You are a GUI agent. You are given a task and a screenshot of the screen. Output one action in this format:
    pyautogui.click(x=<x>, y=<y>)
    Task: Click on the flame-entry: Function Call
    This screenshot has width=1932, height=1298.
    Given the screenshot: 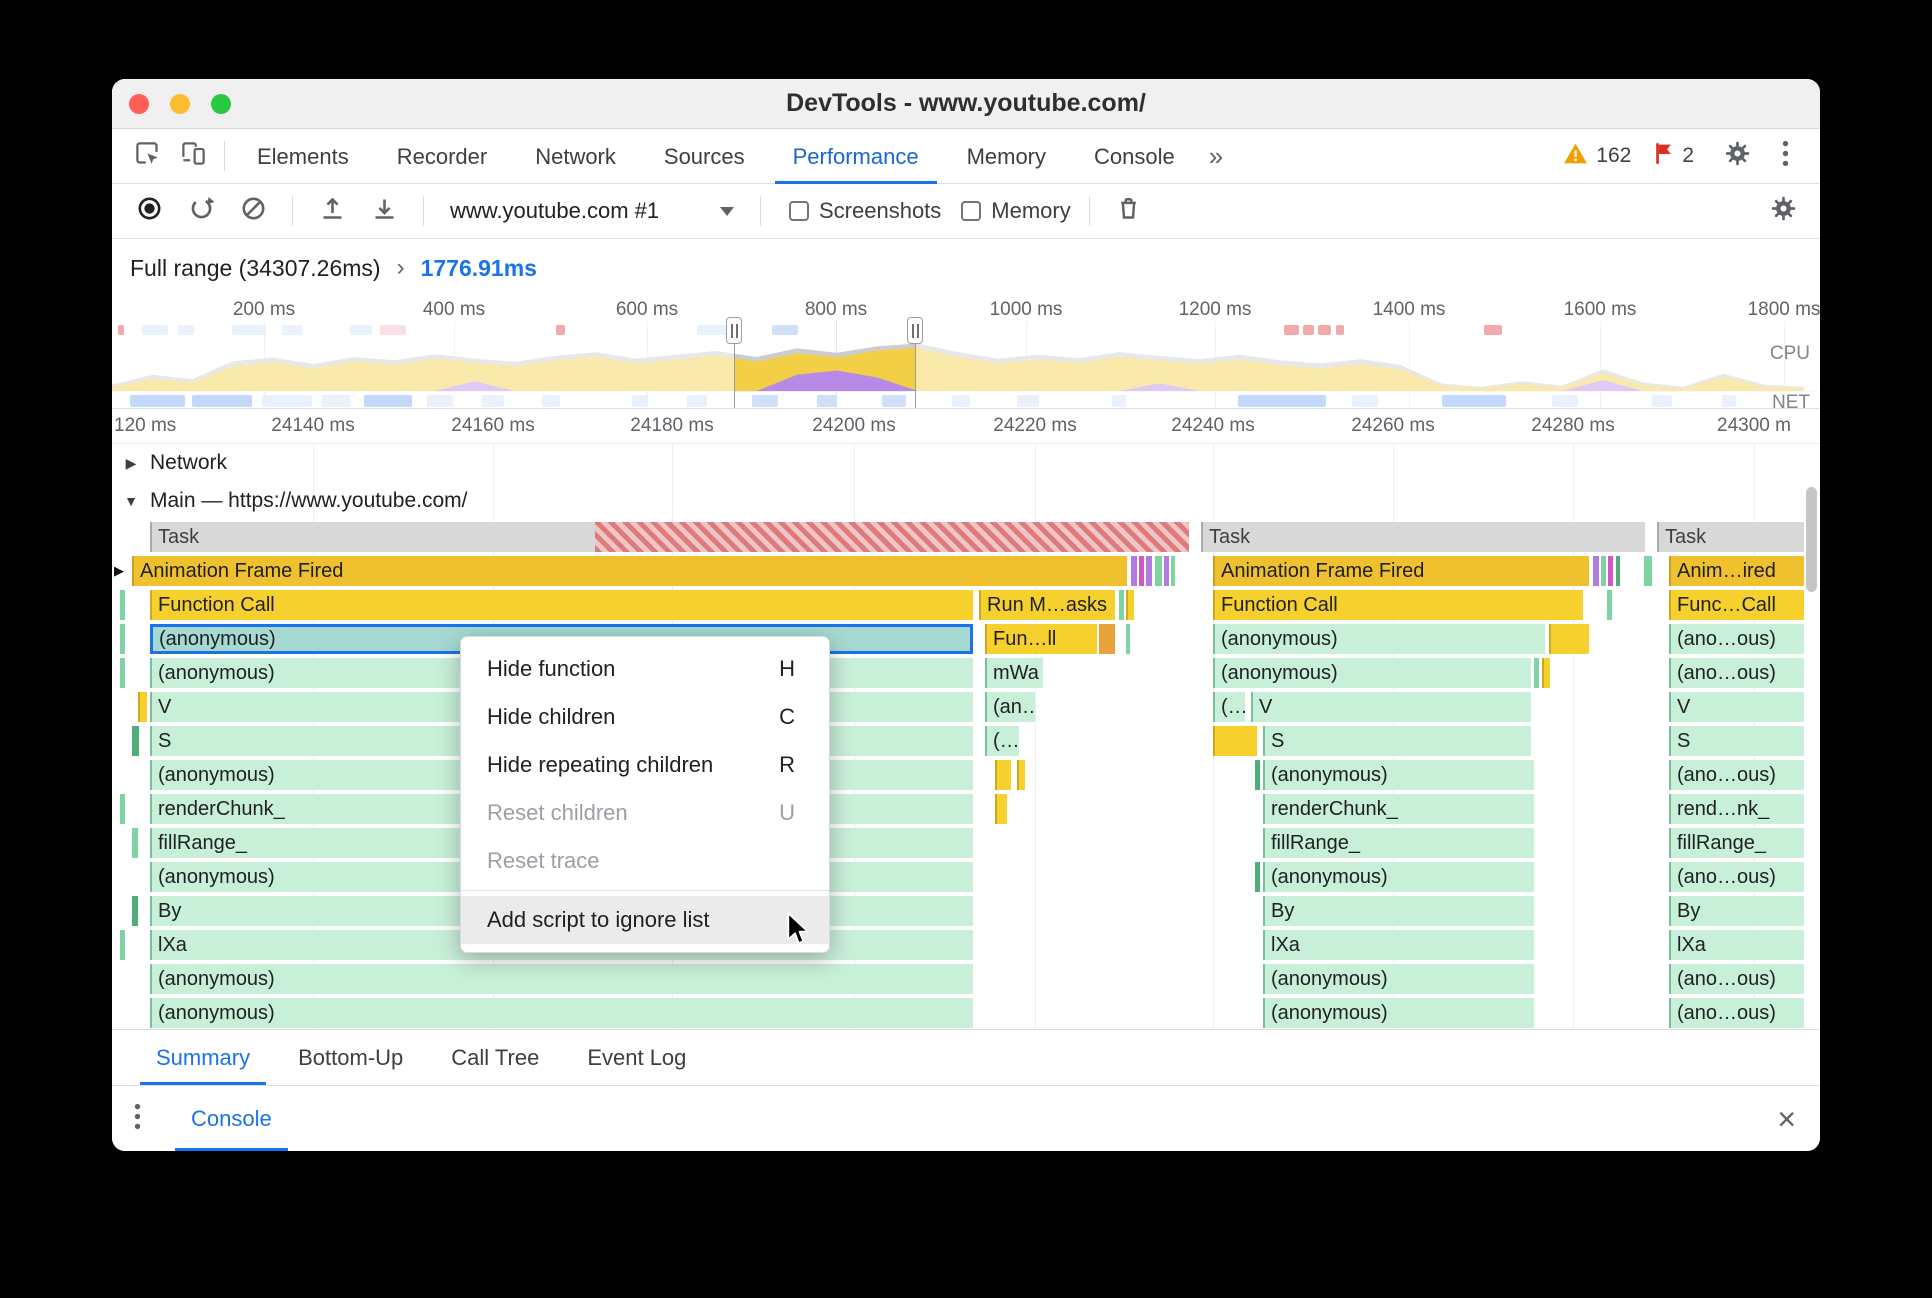 What is the action you would take?
    pyautogui.click(x=561, y=605)
    